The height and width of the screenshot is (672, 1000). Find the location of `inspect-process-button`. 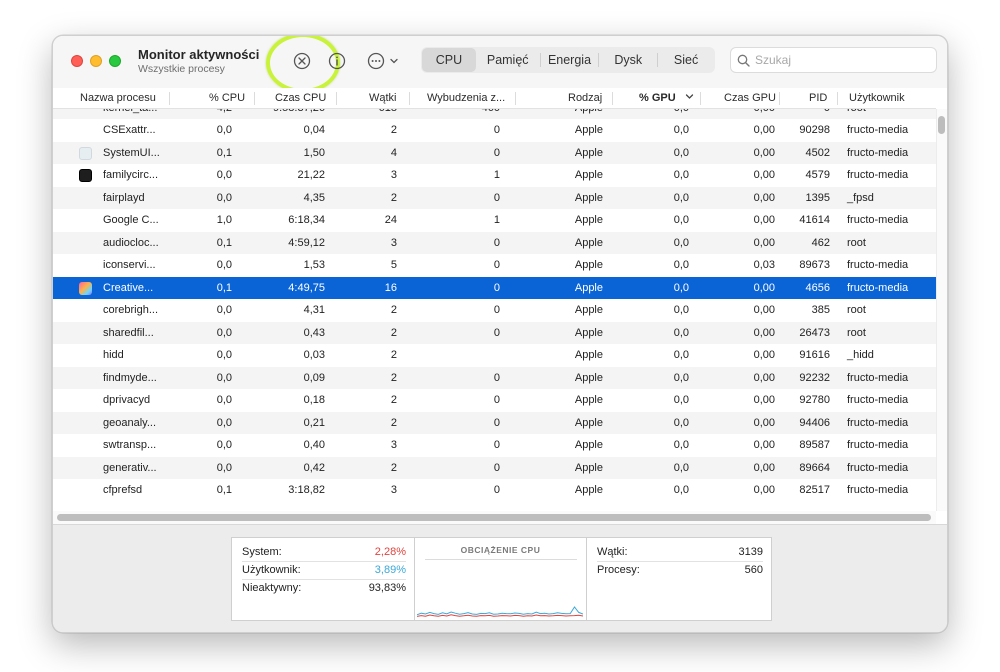

inspect-process-button is located at coordinates (337, 61).